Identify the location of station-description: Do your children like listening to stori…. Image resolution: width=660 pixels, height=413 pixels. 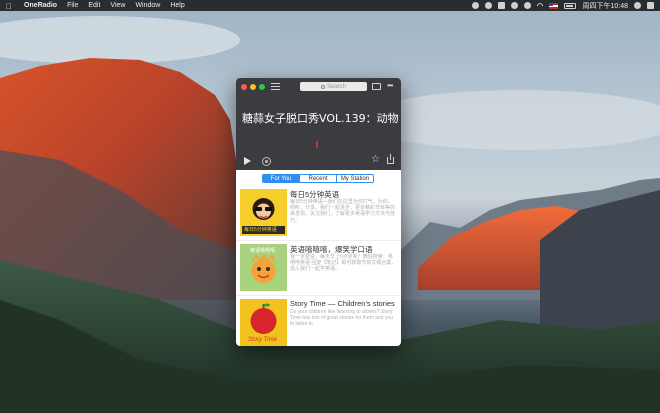
(341, 318).